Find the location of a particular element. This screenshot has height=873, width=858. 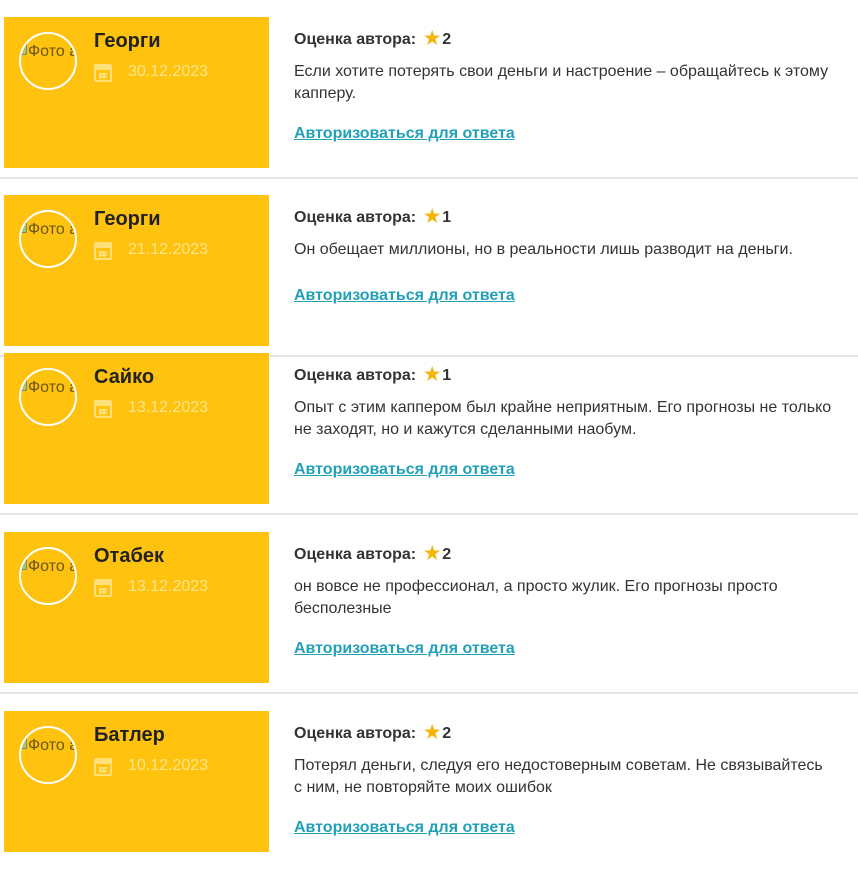

review-date: 30.12.2023 is located at coordinates (168, 71).